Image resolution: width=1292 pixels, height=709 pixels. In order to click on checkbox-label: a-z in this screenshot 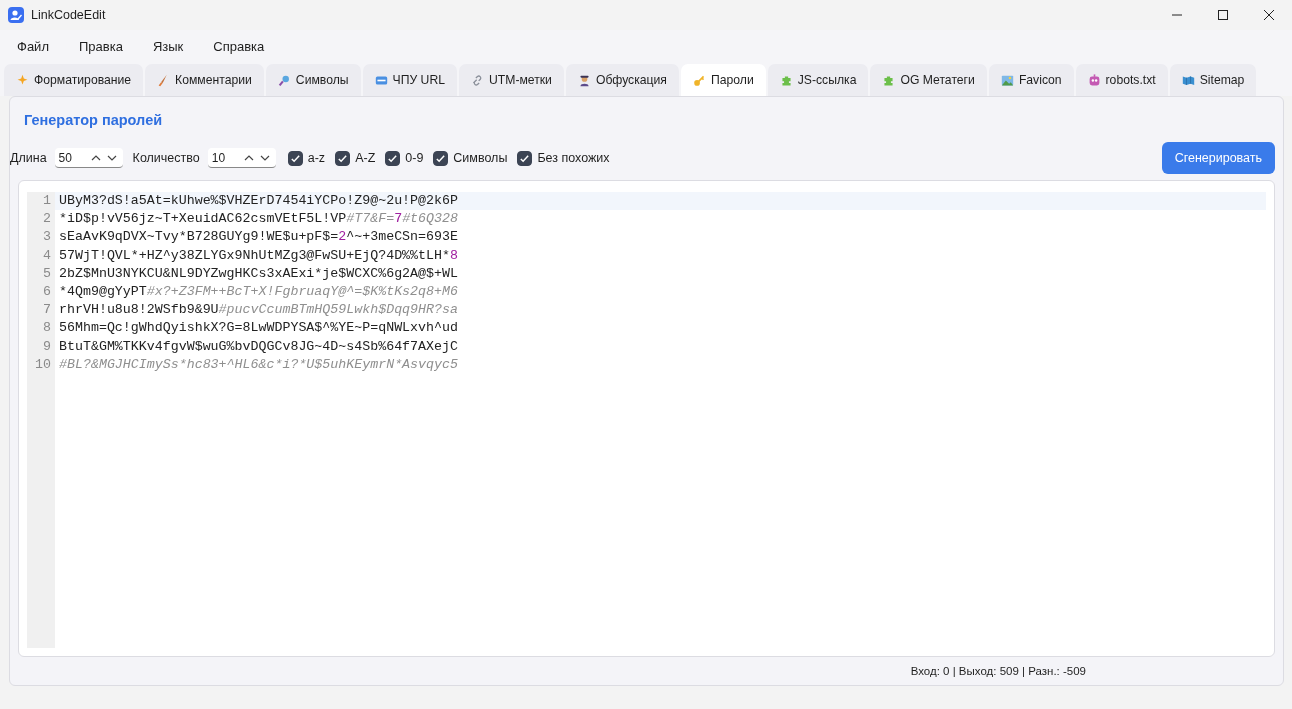, I will do `click(316, 158)`.